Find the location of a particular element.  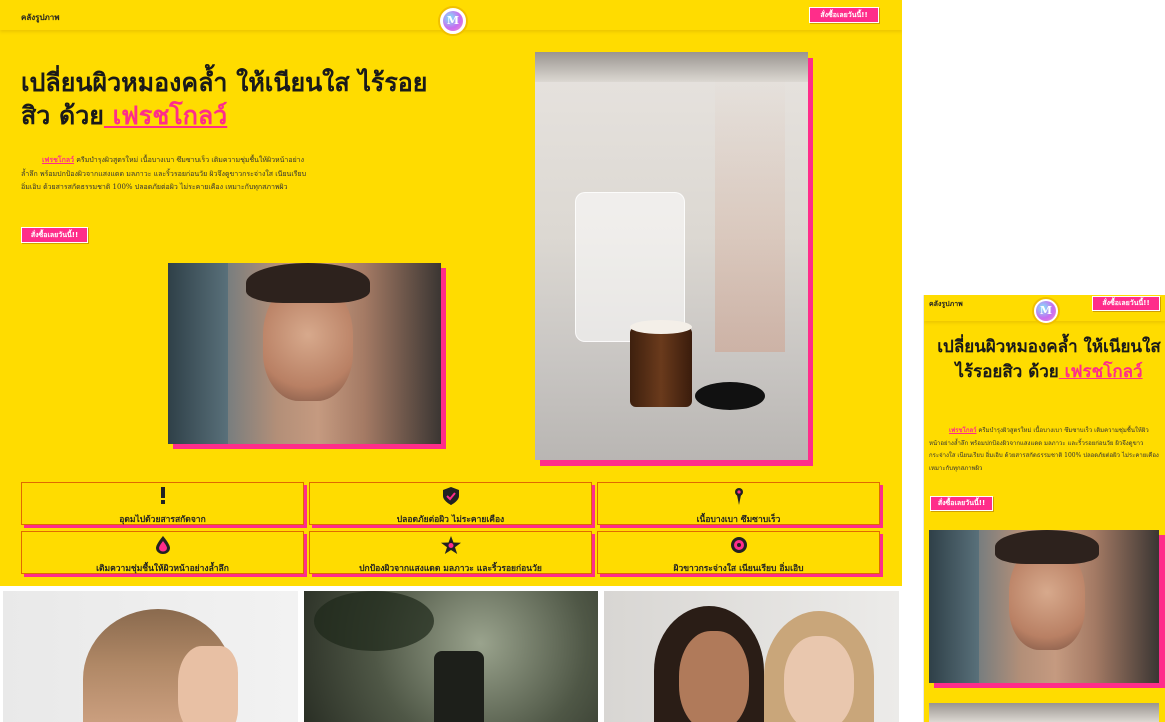

mobile-nav-gallery-link: คลังรูปภาพ is located at coordinates (946, 304).